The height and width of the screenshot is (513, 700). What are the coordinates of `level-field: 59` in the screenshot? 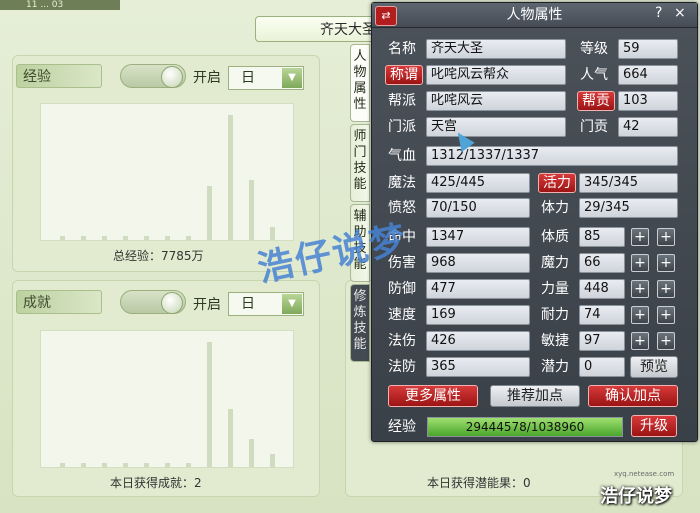 It's located at (648, 49).